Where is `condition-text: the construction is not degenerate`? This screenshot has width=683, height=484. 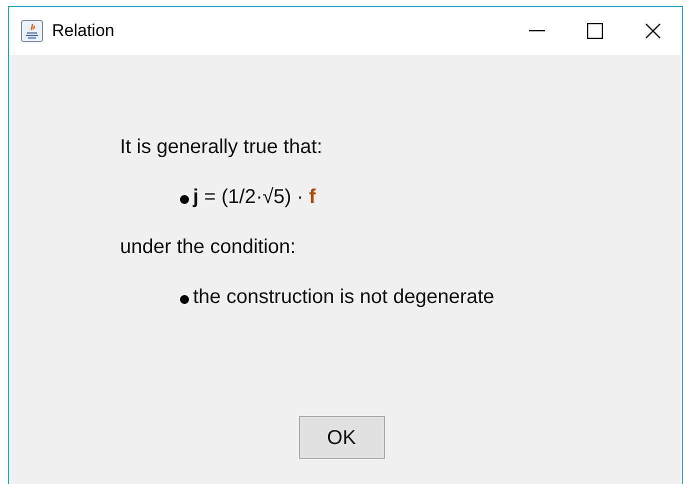
condition-text: the construction is not degenerate is located at coordinates (343, 297).